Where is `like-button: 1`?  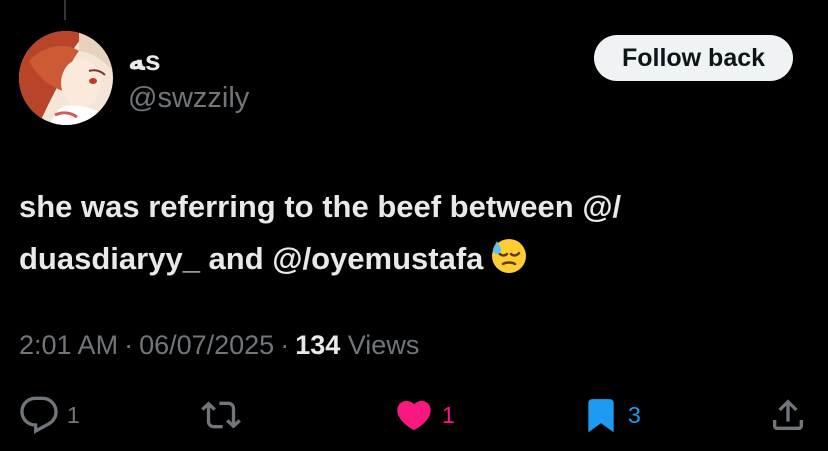 like-button: 1 is located at coordinates (424, 415).